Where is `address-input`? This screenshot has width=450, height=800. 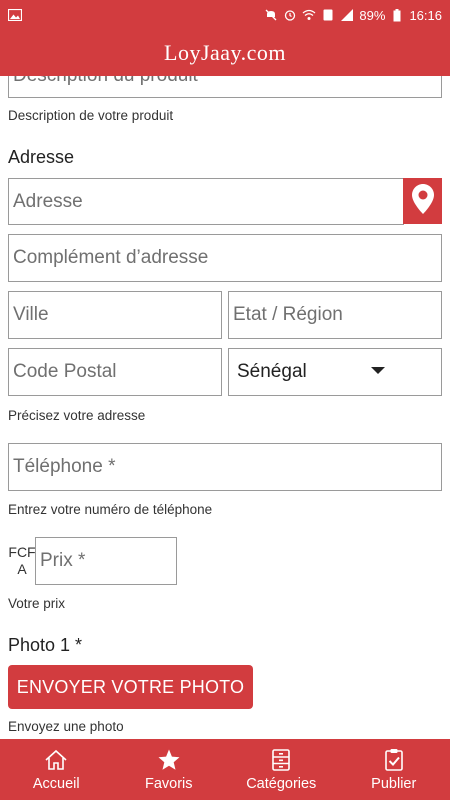
address-input is located at coordinates (206, 201).